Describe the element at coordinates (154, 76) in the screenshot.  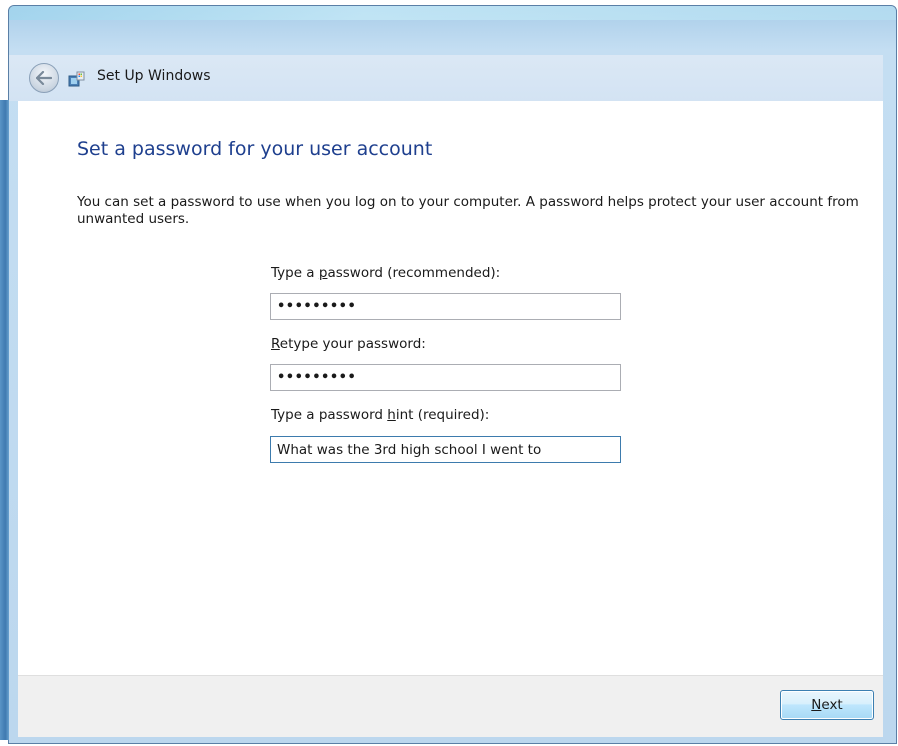
I see `window-title: Set Up Windows` at that location.